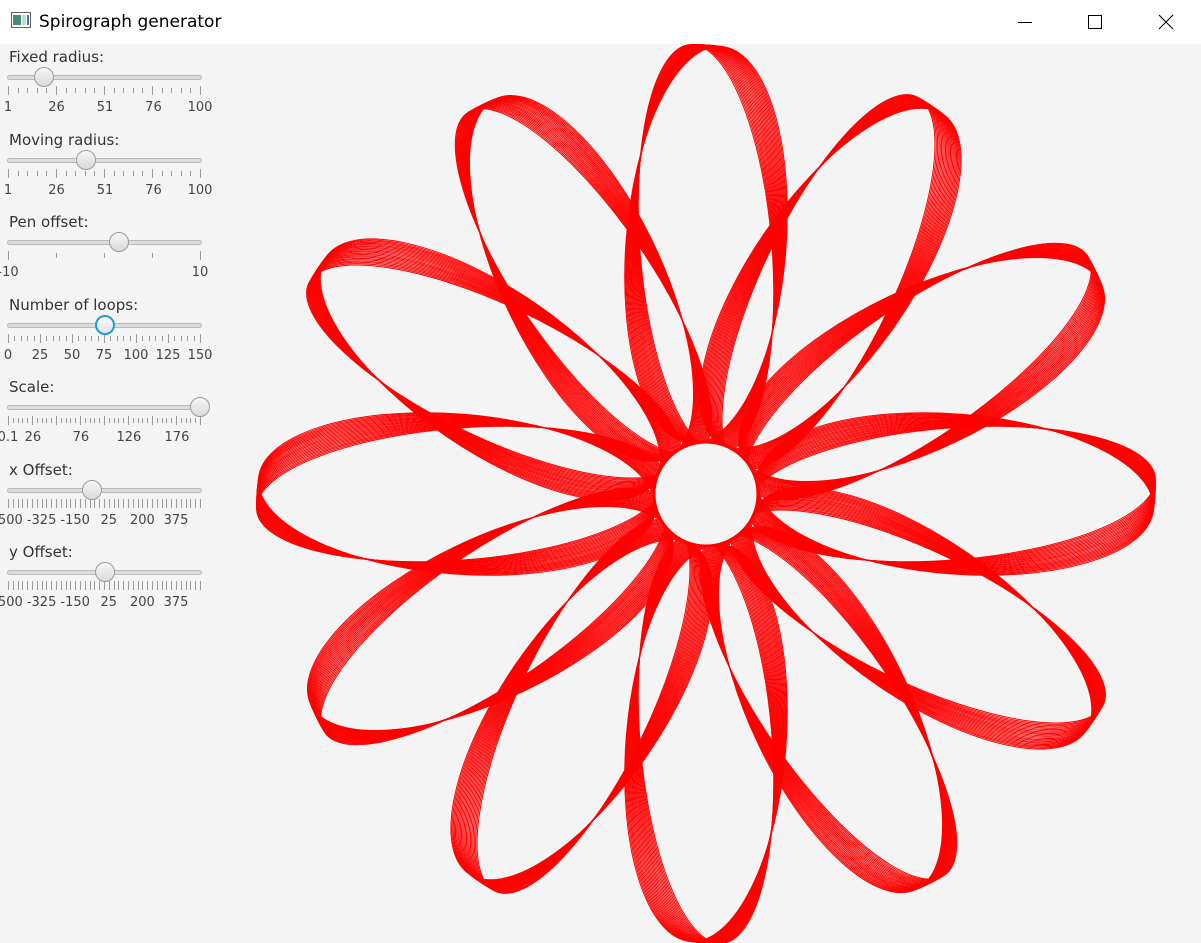 The width and height of the screenshot is (1201, 943). Describe the element at coordinates (49, 222) in the screenshot. I see `slider-label: Pen offset:` at that location.